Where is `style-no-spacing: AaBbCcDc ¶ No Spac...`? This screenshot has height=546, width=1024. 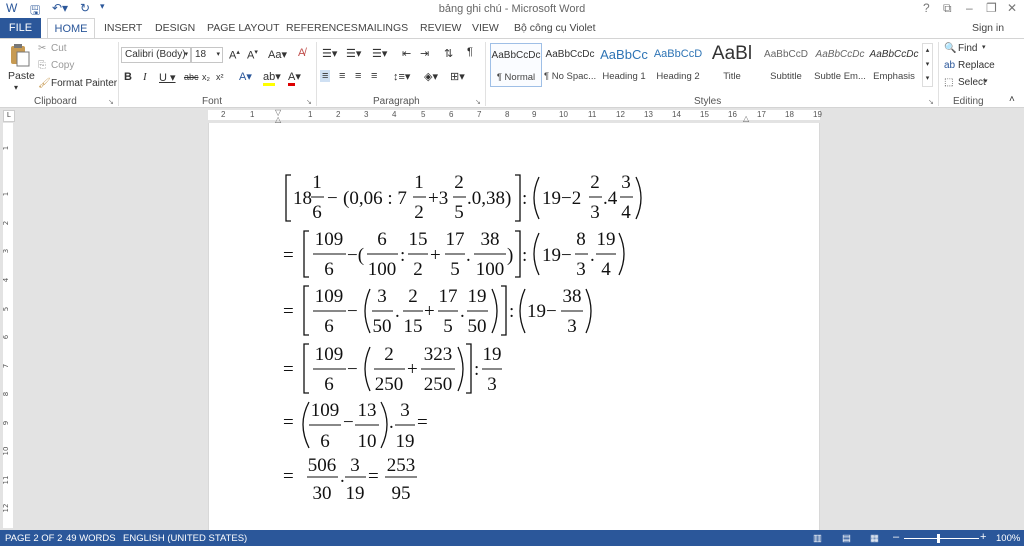 style-no-spacing: AaBbCcDc ¶ No Spac... is located at coordinates (570, 65).